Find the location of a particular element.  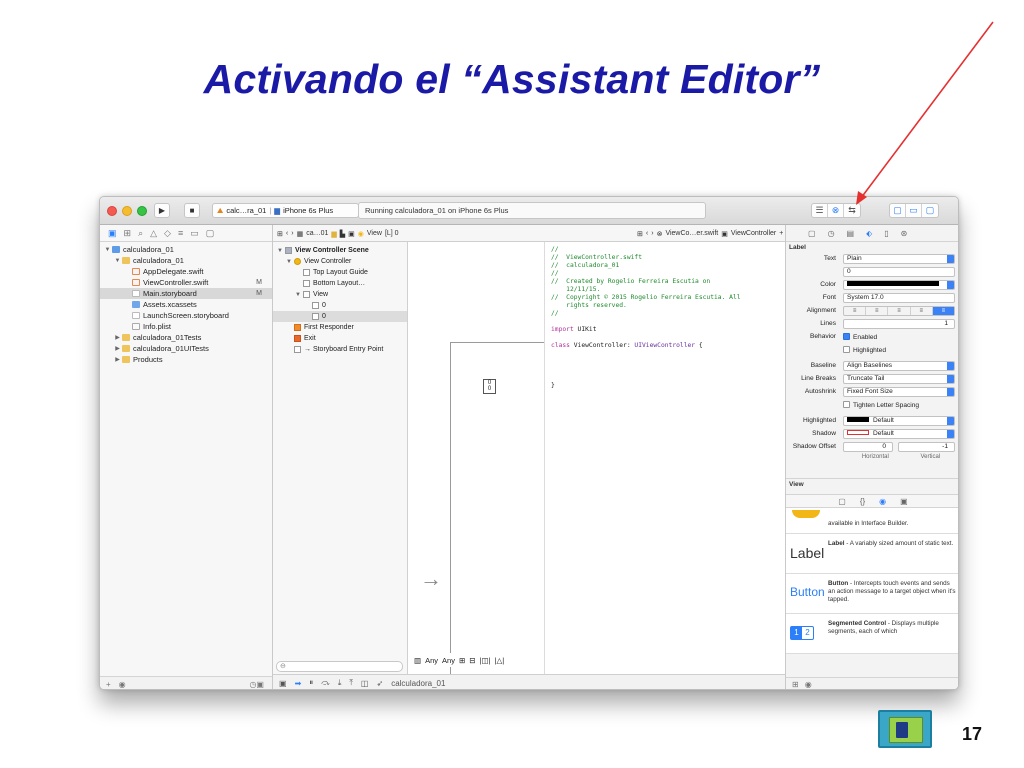

tighten-checkbox: Tighten Letter Spacing is located at coordinates (881, 405).